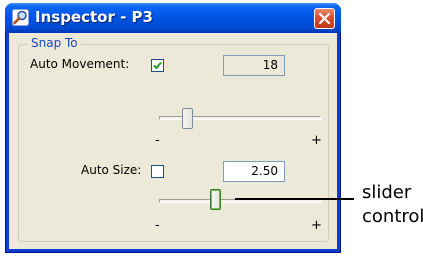 Image resolution: width=423 pixels, height=257 pixels. I want to click on auto-movement-checkbox, so click(157, 65).